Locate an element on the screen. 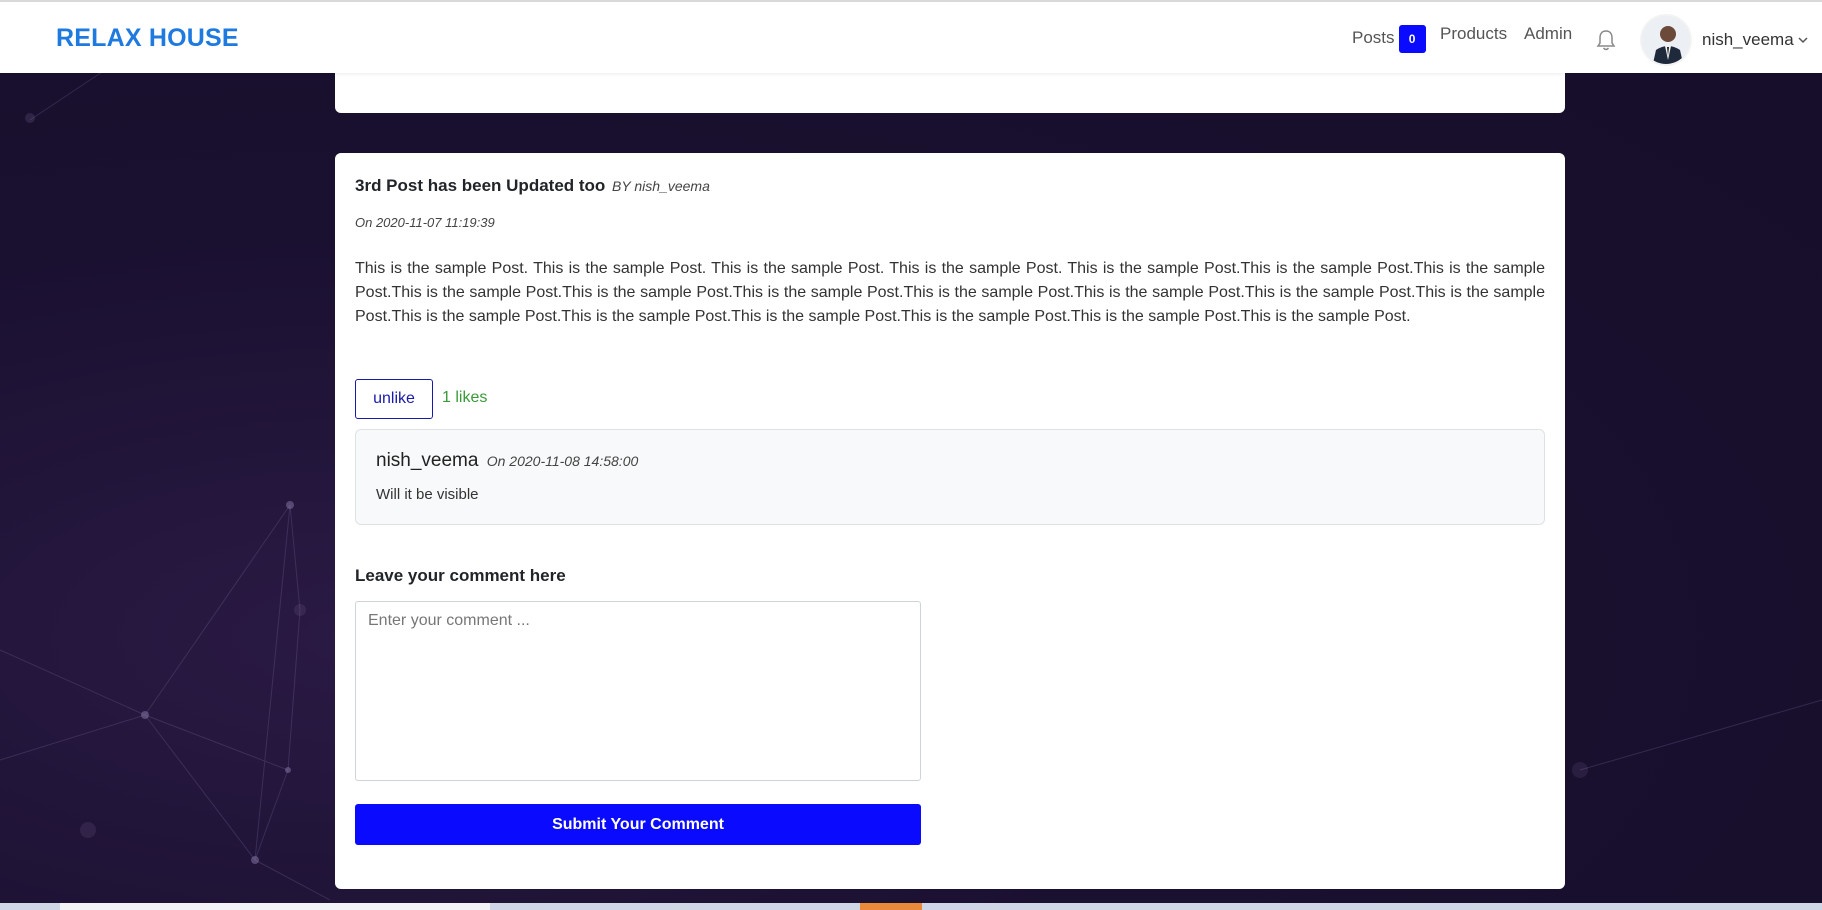 The image size is (1822, 910). comment-date: On 2020-11-08 14:58:00 is located at coordinates (562, 461).